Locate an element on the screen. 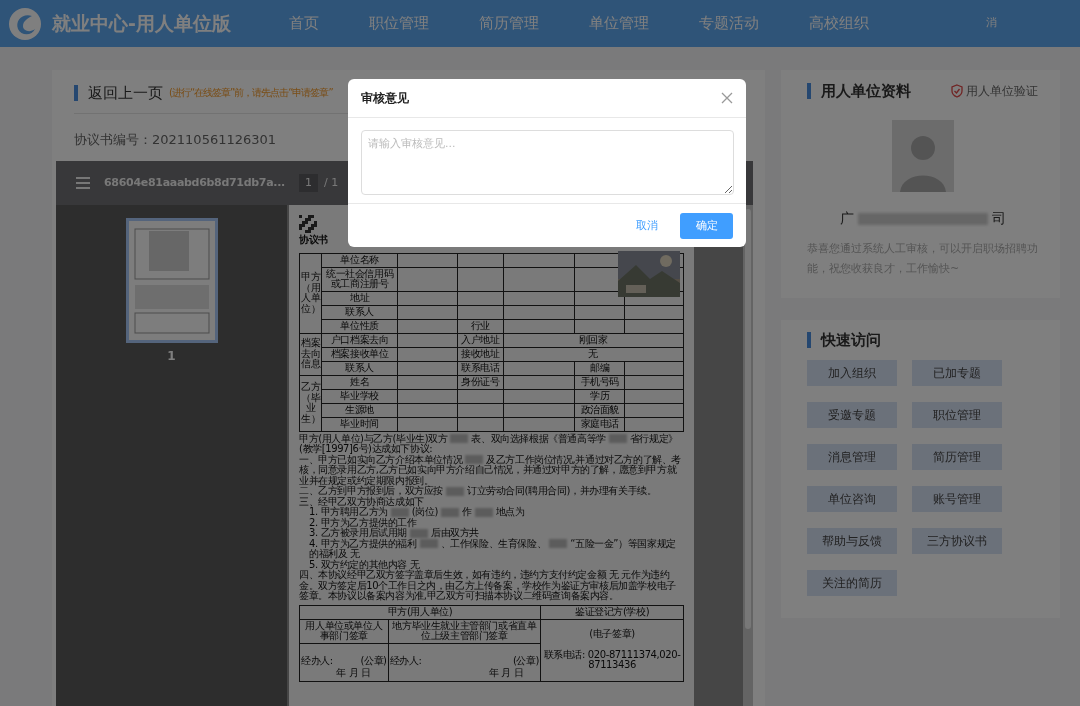  table-cell: 毕业时间 is located at coordinates (359, 424).